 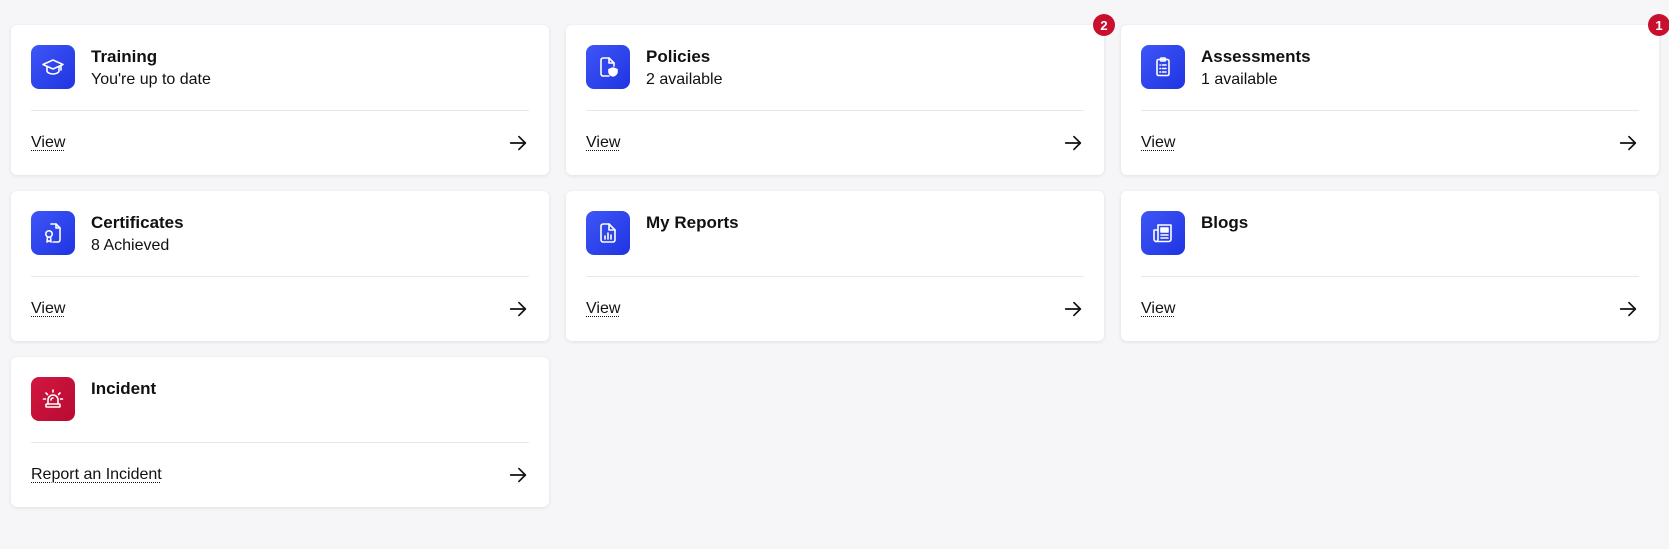 What do you see at coordinates (124, 388) in the screenshot?
I see `card-title: Incident` at bounding box center [124, 388].